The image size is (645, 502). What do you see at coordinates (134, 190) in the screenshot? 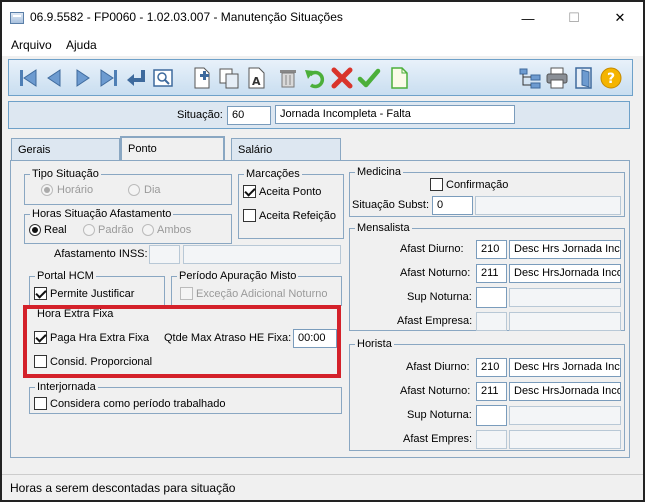
I see `radio-dia` at bounding box center [134, 190].